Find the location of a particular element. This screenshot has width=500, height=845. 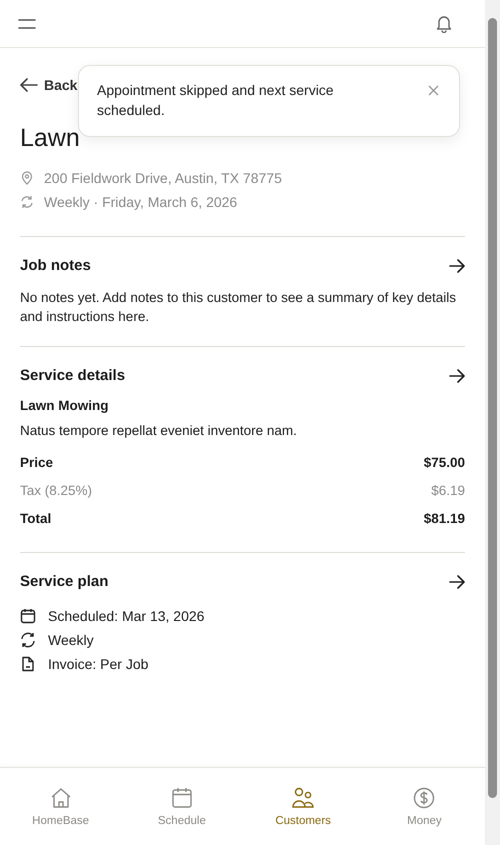

scrollbar is located at coordinates (492, 422).